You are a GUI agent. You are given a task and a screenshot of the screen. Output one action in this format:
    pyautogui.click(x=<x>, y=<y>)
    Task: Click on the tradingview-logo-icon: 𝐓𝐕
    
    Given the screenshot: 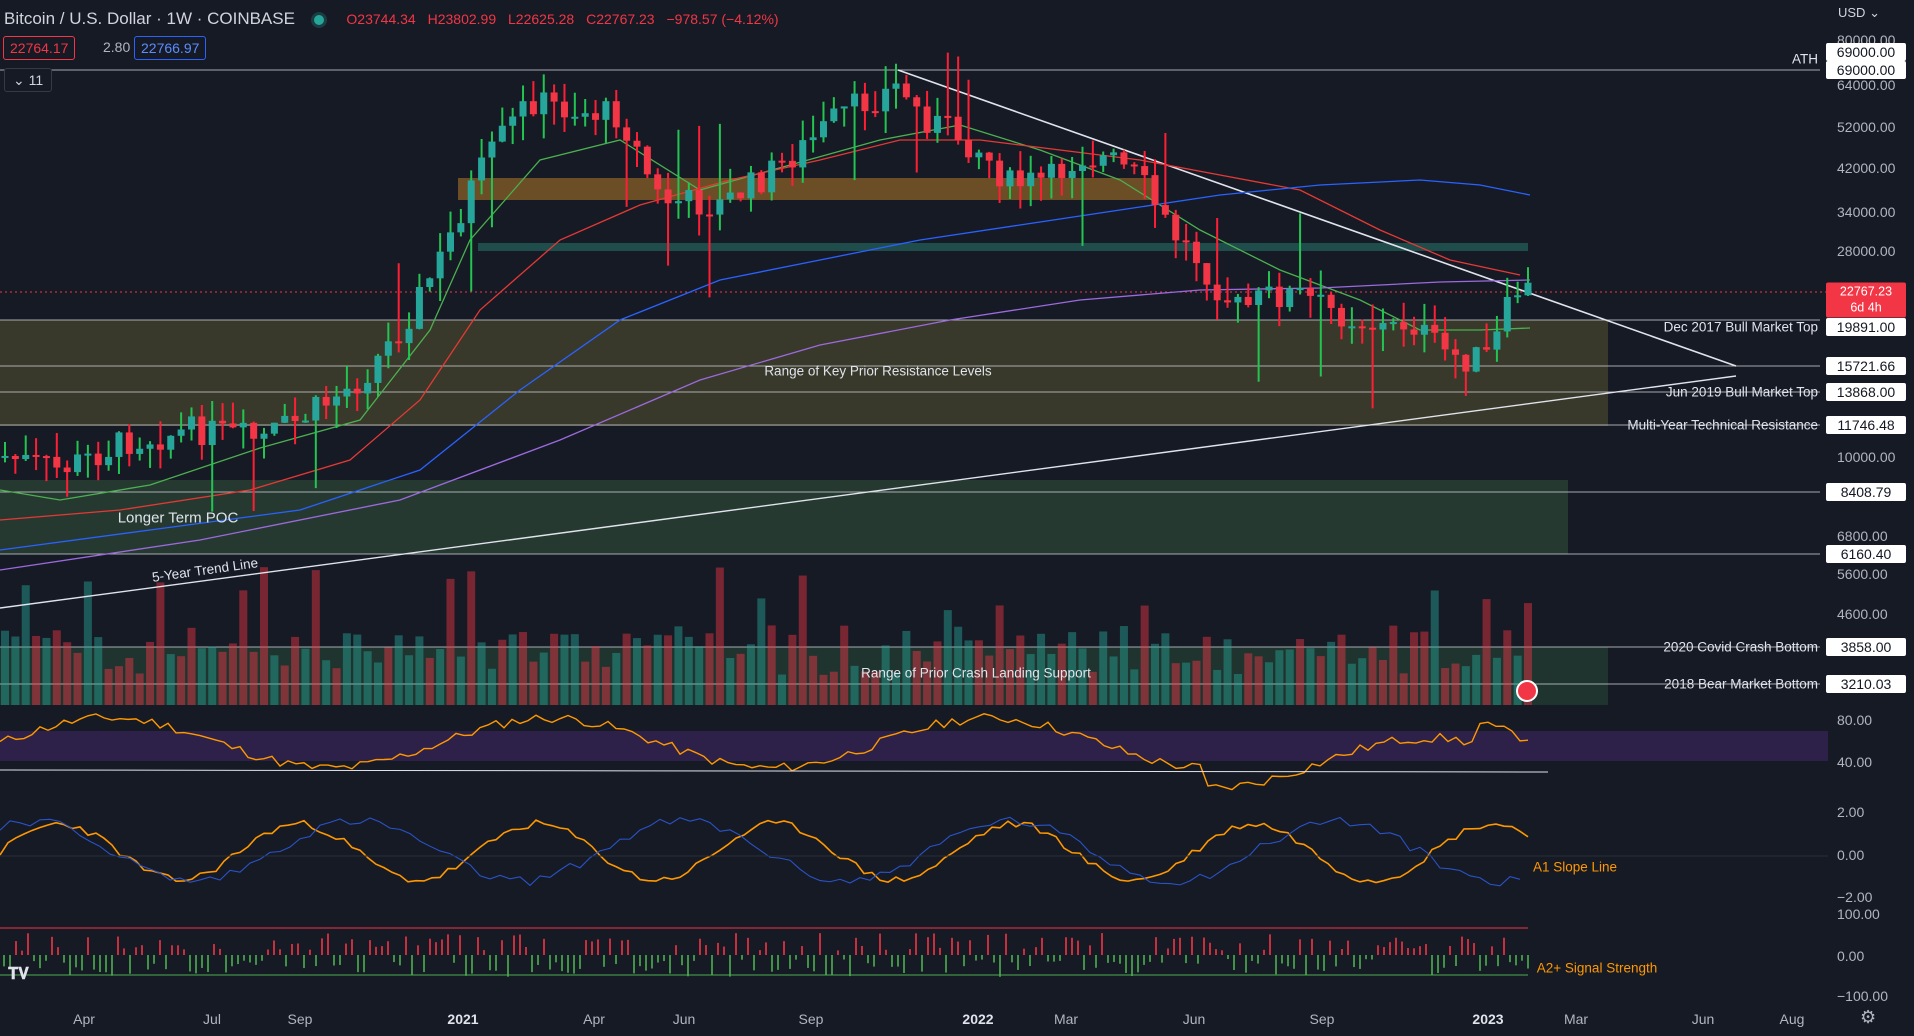 What is the action you would take?
    pyautogui.click(x=23, y=977)
    